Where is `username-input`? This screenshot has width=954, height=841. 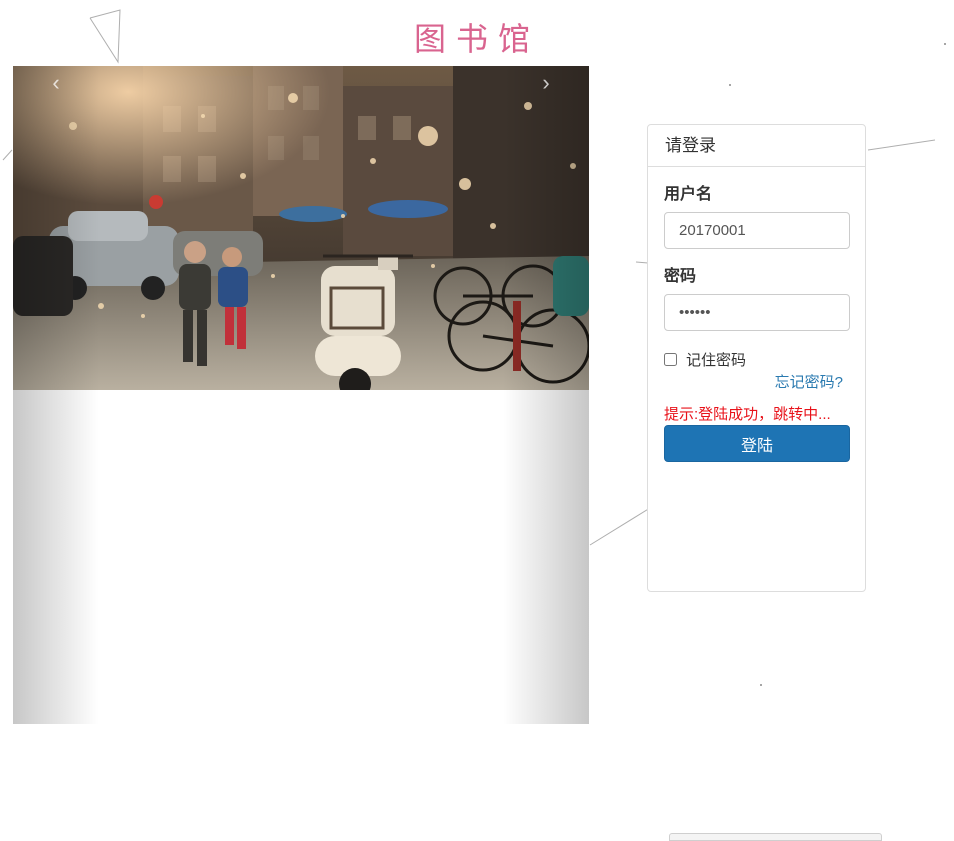 username-input is located at coordinates (757, 230).